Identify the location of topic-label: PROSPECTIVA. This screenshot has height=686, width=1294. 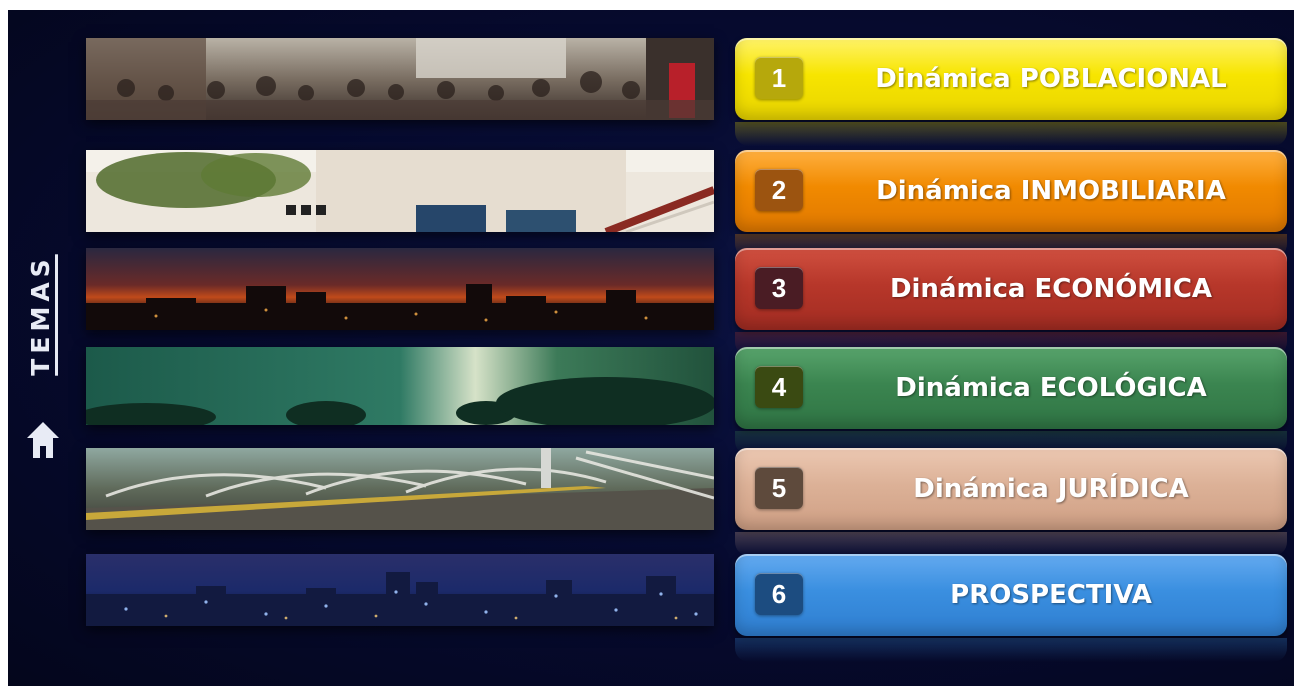
(1051, 595).